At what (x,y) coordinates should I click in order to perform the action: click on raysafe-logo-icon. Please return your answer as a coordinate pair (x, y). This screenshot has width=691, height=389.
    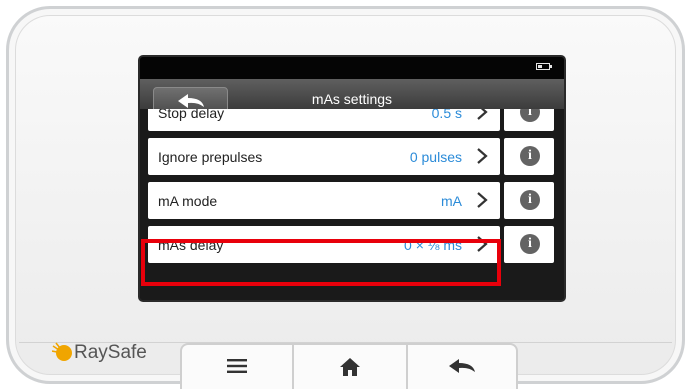
    Looking at the image, I should click on (62, 351).